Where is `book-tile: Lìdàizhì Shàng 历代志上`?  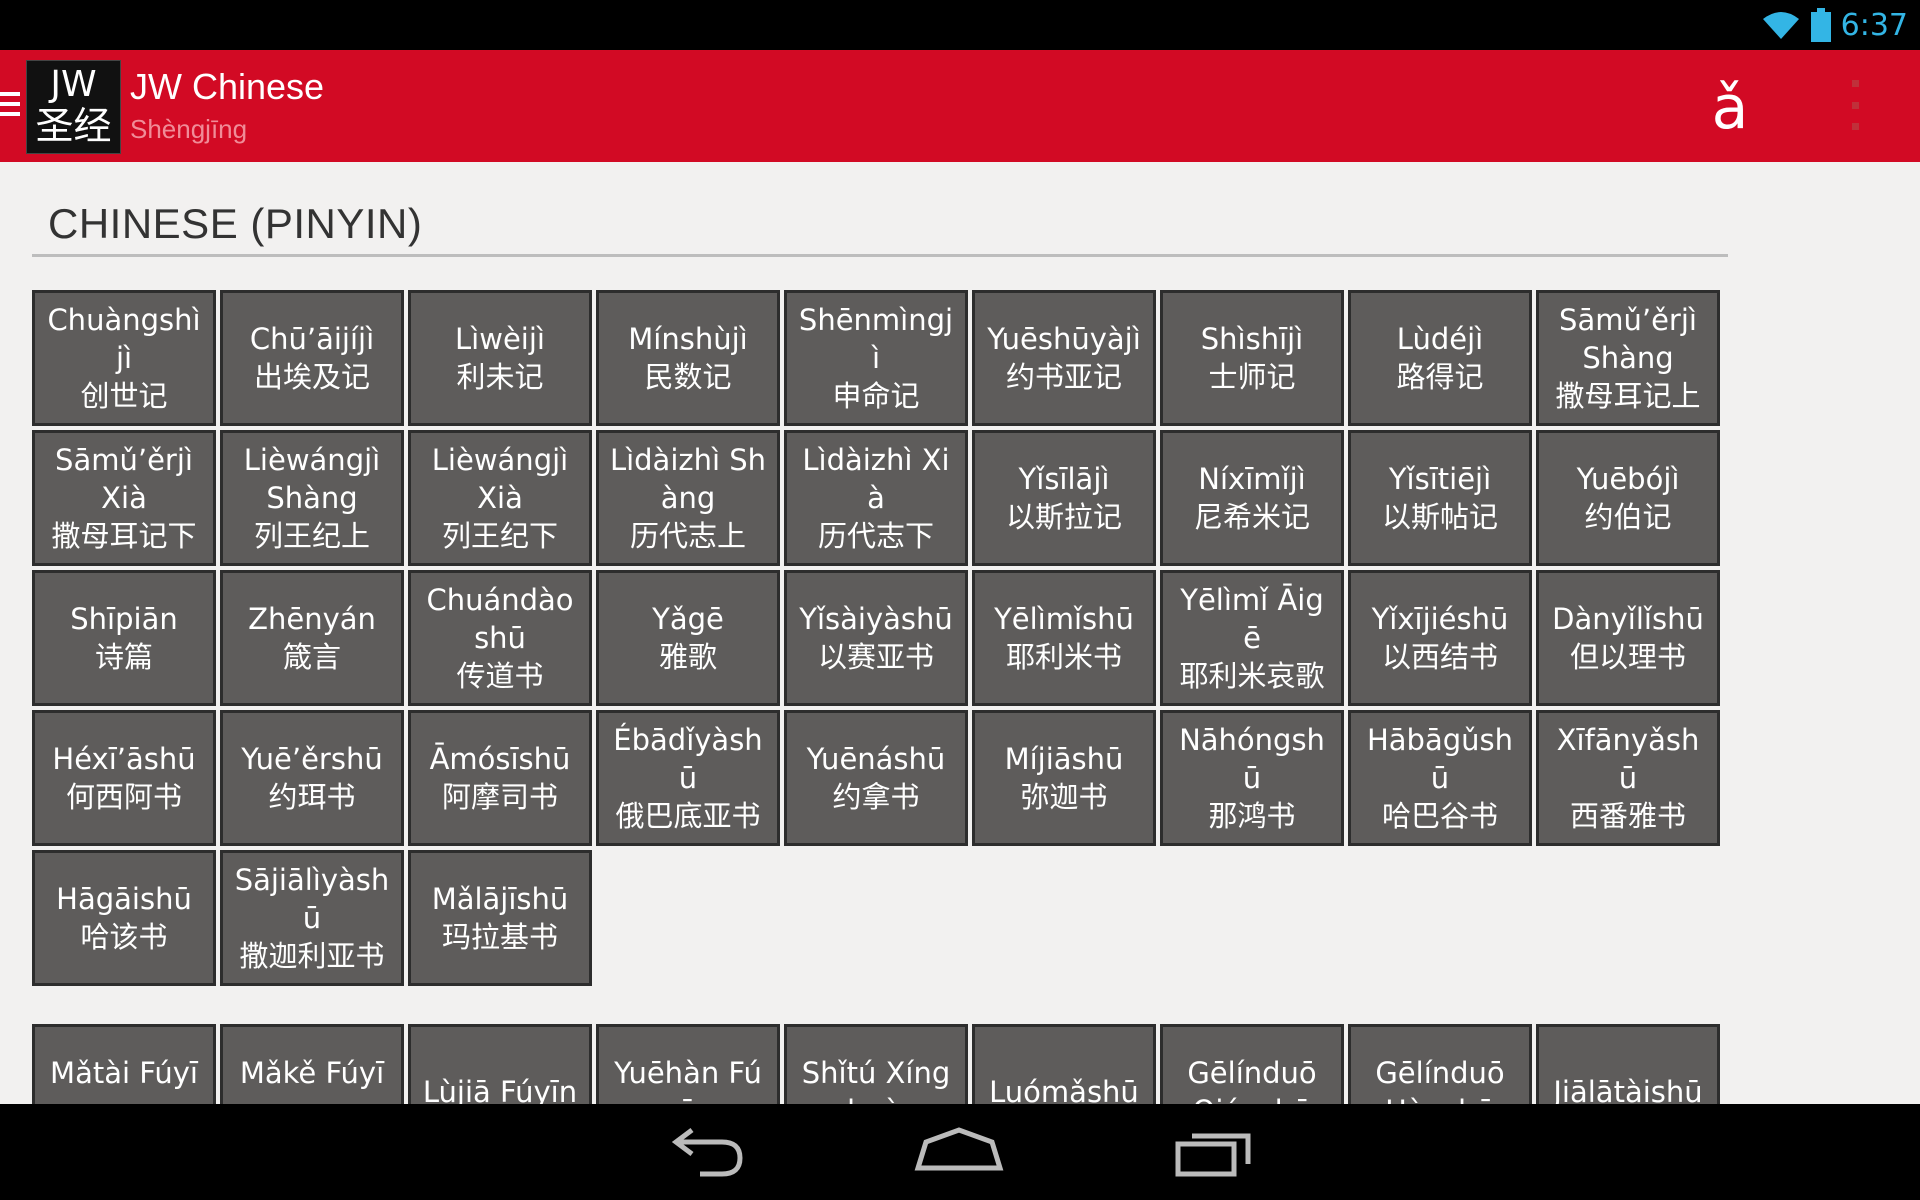
book-tile: Lìdàizhì Shàng 历代志上 is located at coordinates (688, 498).